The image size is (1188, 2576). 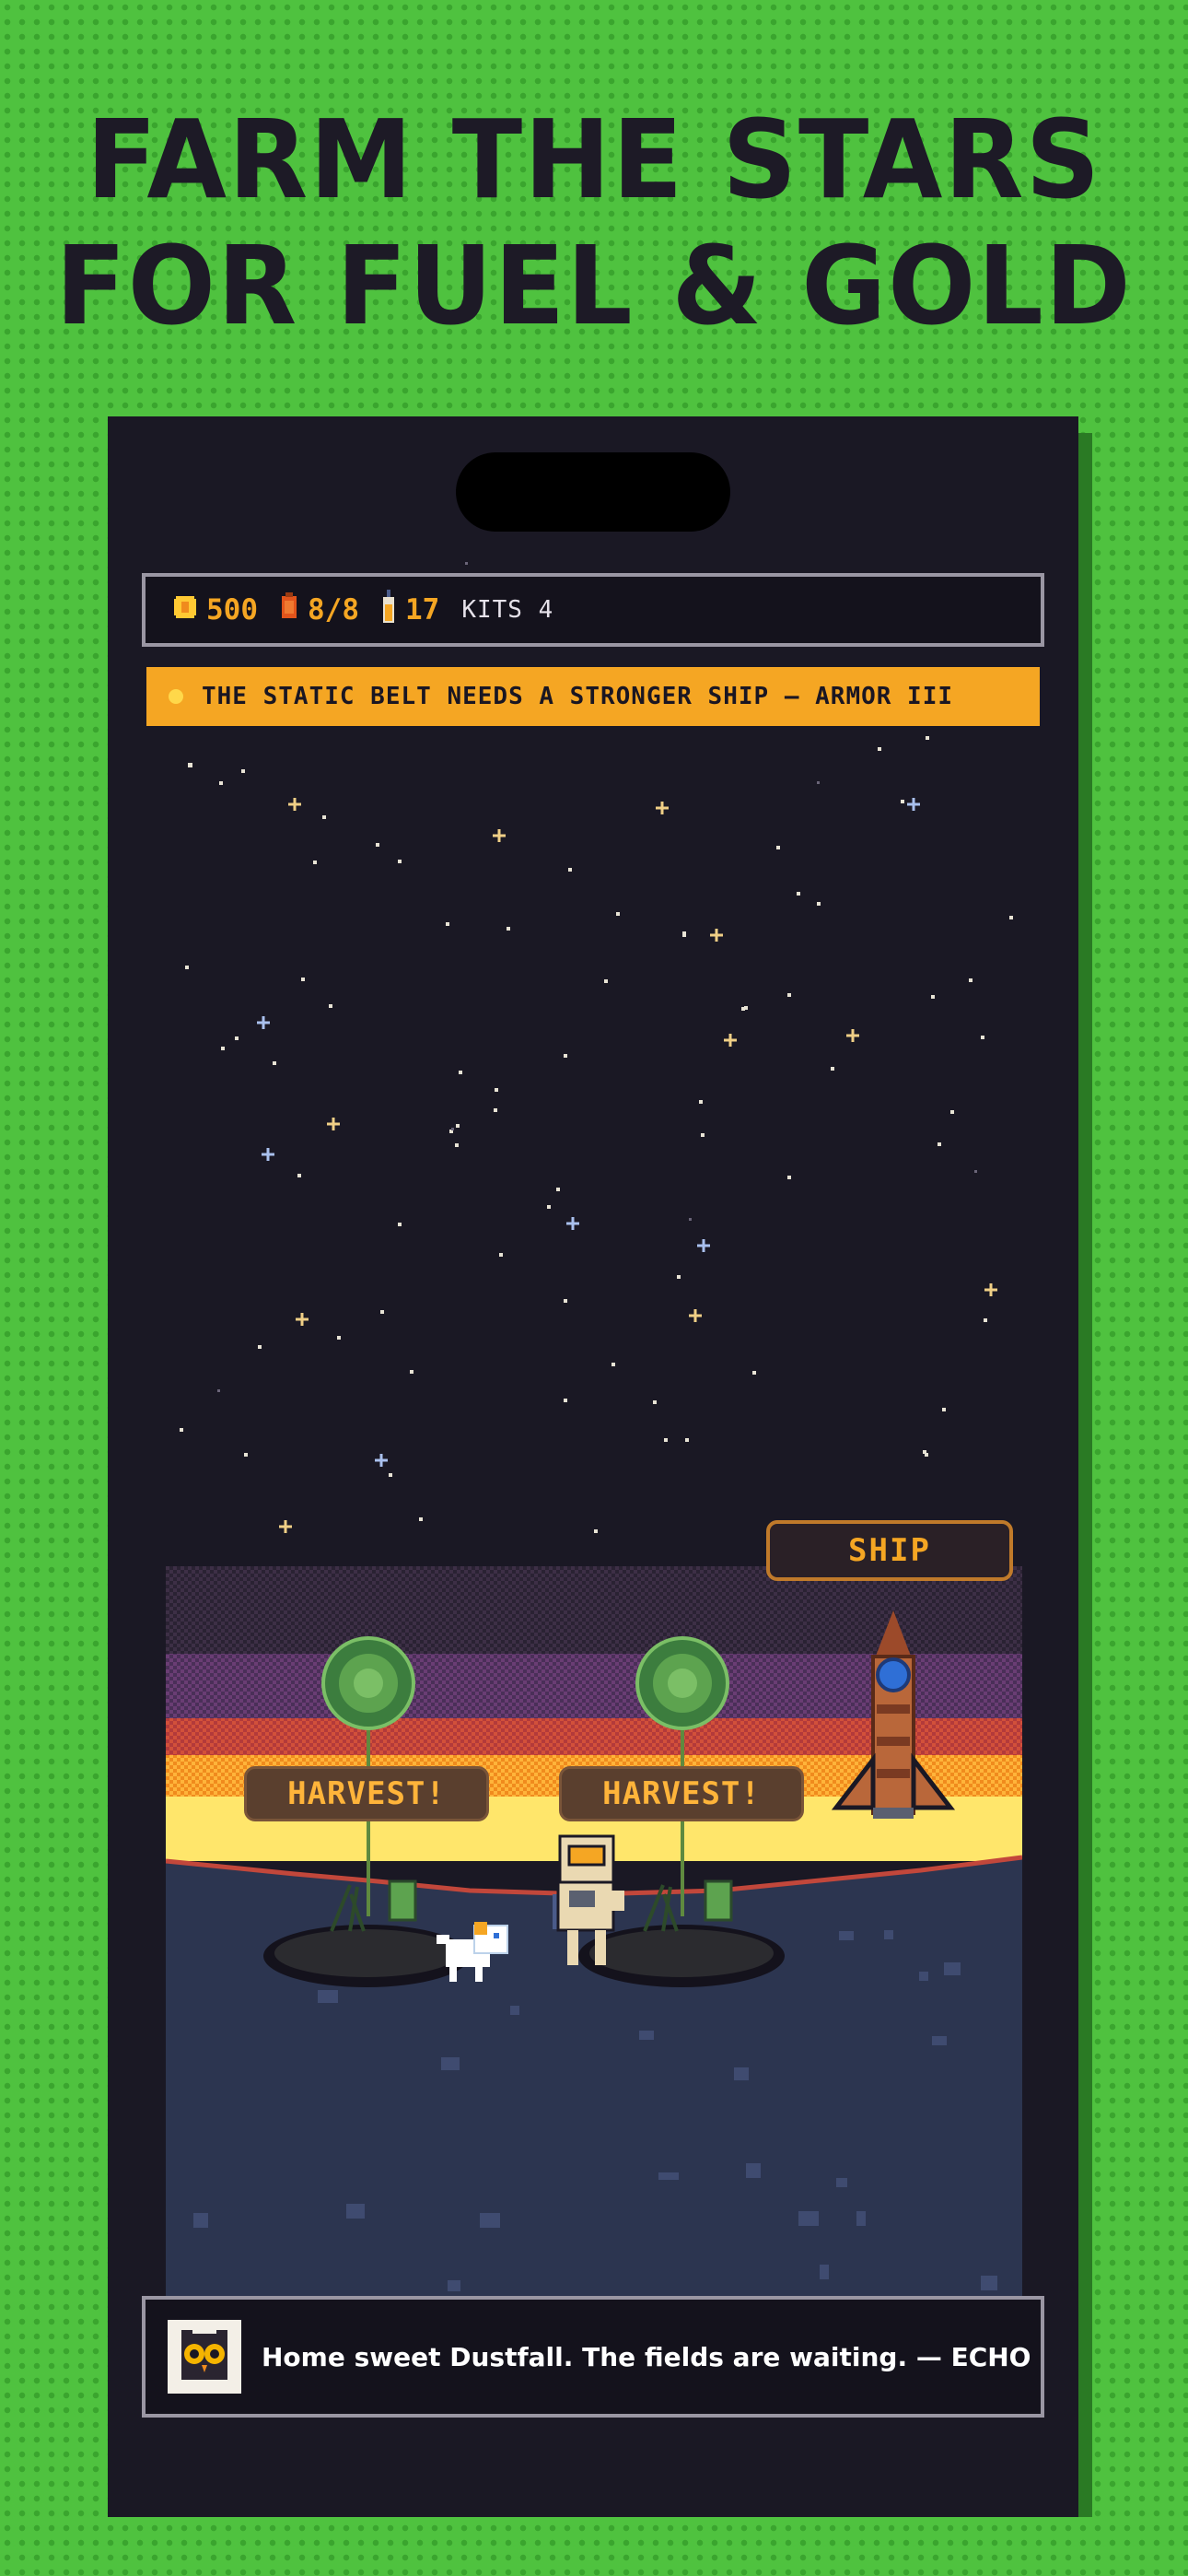 I want to click on coins-counter: 500, so click(x=215, y=609).